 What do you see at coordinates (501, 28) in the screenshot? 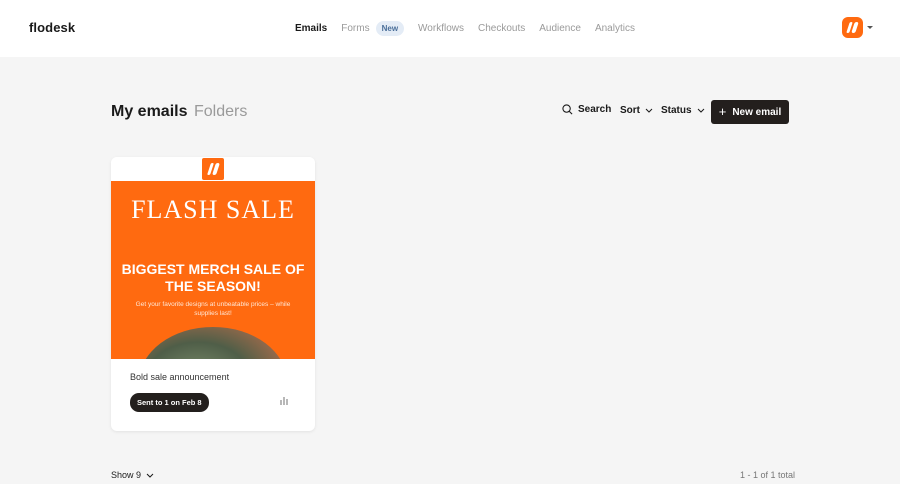
I see `nav-checkouts: Checkouts` at bounding box center [501, 28].